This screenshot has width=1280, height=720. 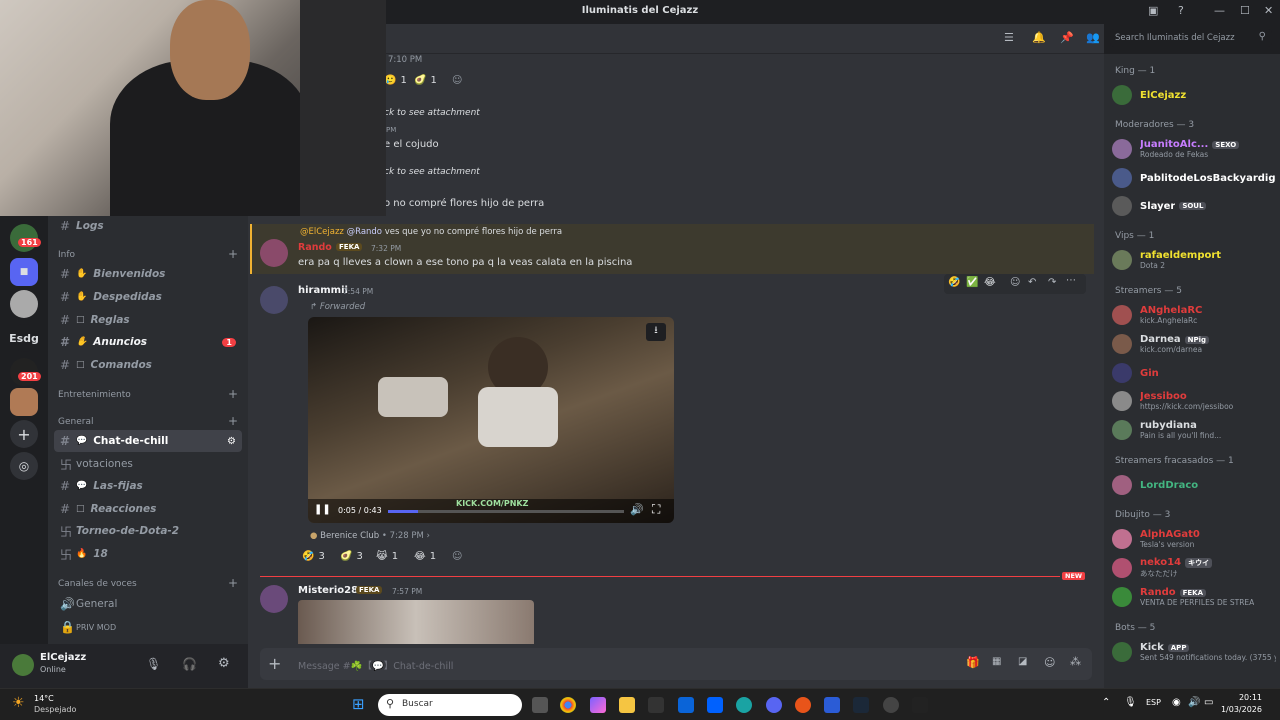 I want to click on pin-icon: 📌, so click(x=1067, y=37).